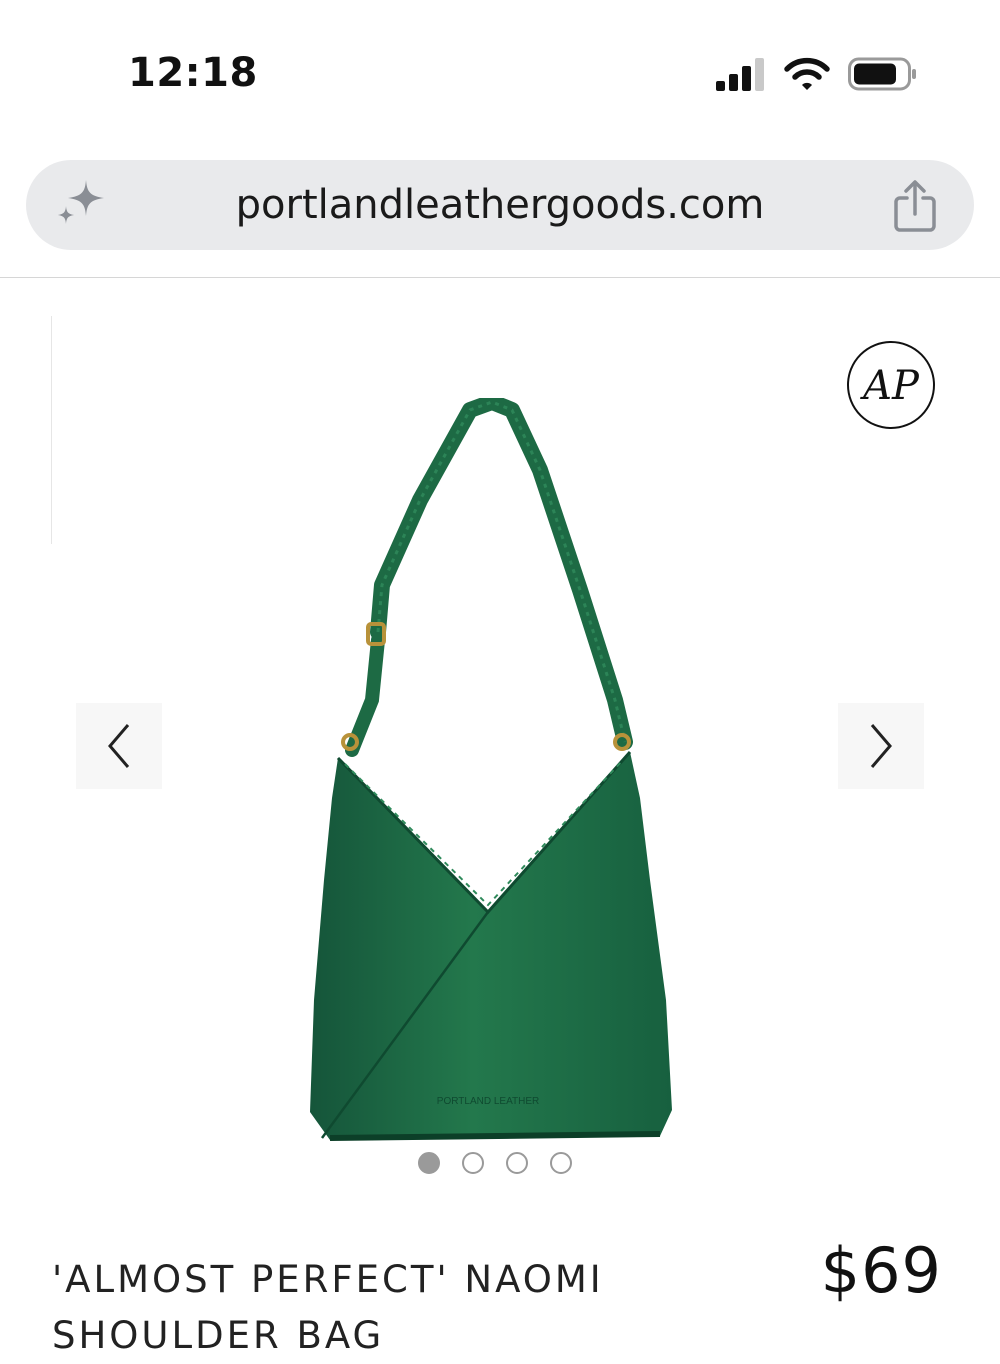 The width and height of the screenshot is (1000, 1364). I want to click on ap-badge-text: AP, so click(889, 386).